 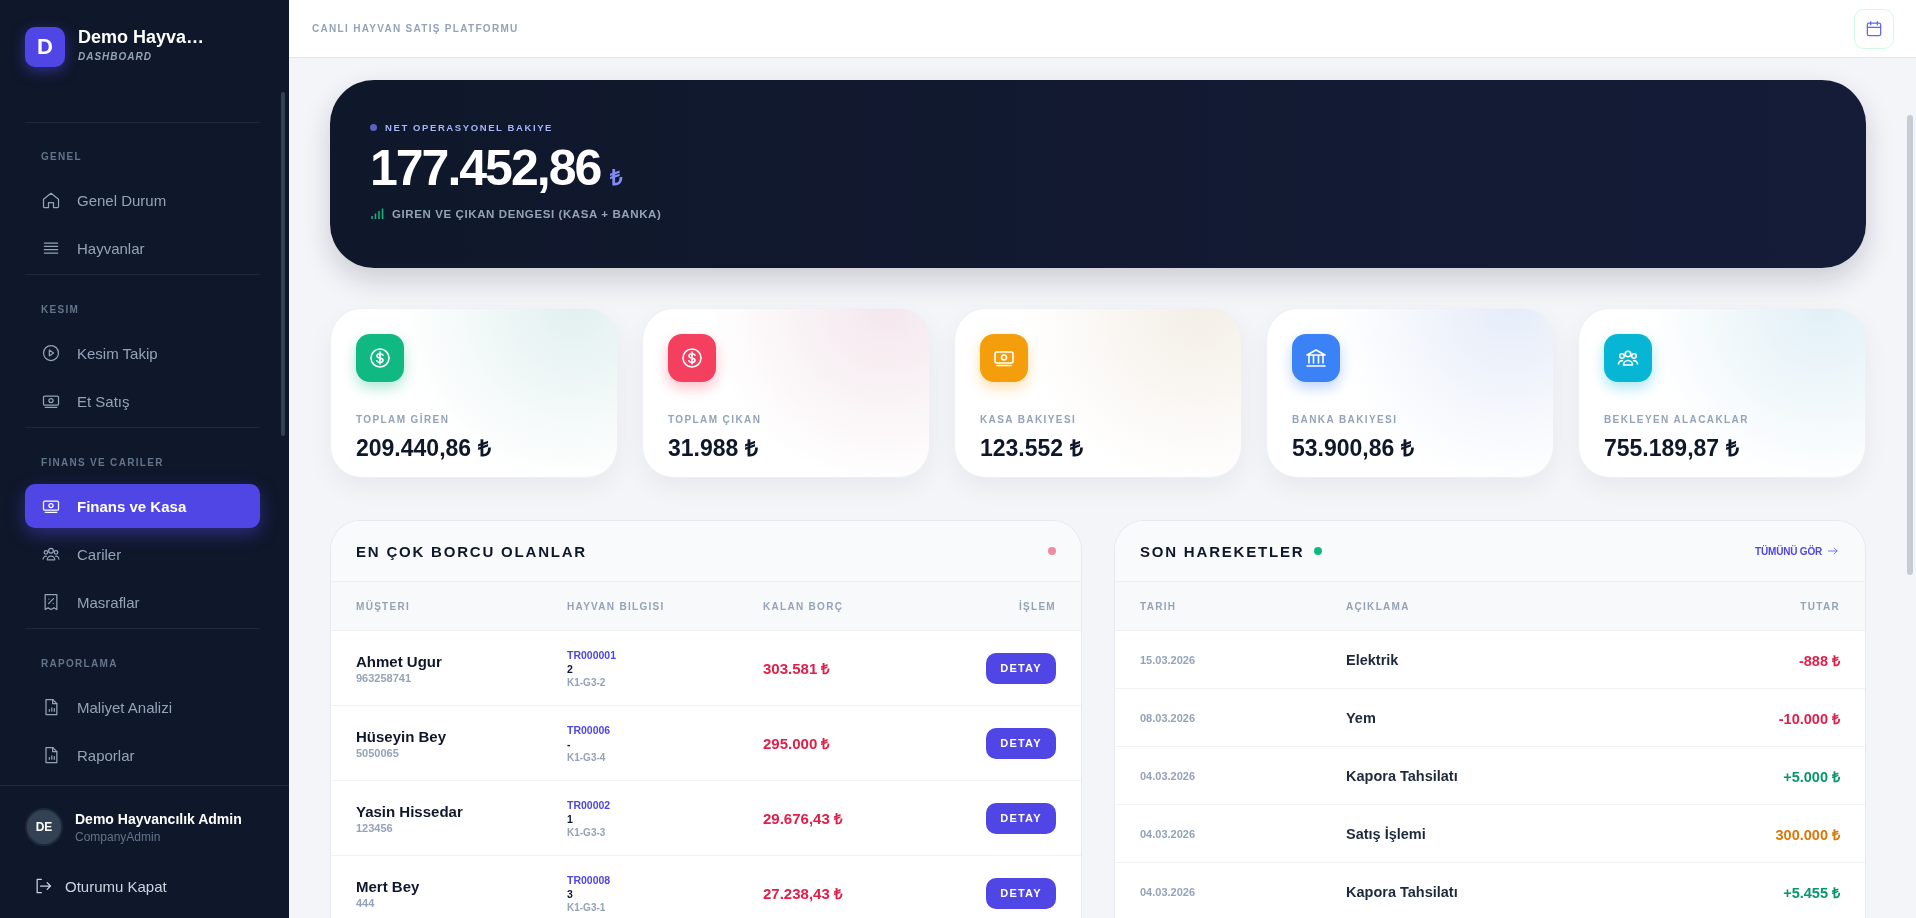 What do you see at coordinates (570, 668) in the screenshot?
I see `animal-count: 2` at bounding box center [570, 668].